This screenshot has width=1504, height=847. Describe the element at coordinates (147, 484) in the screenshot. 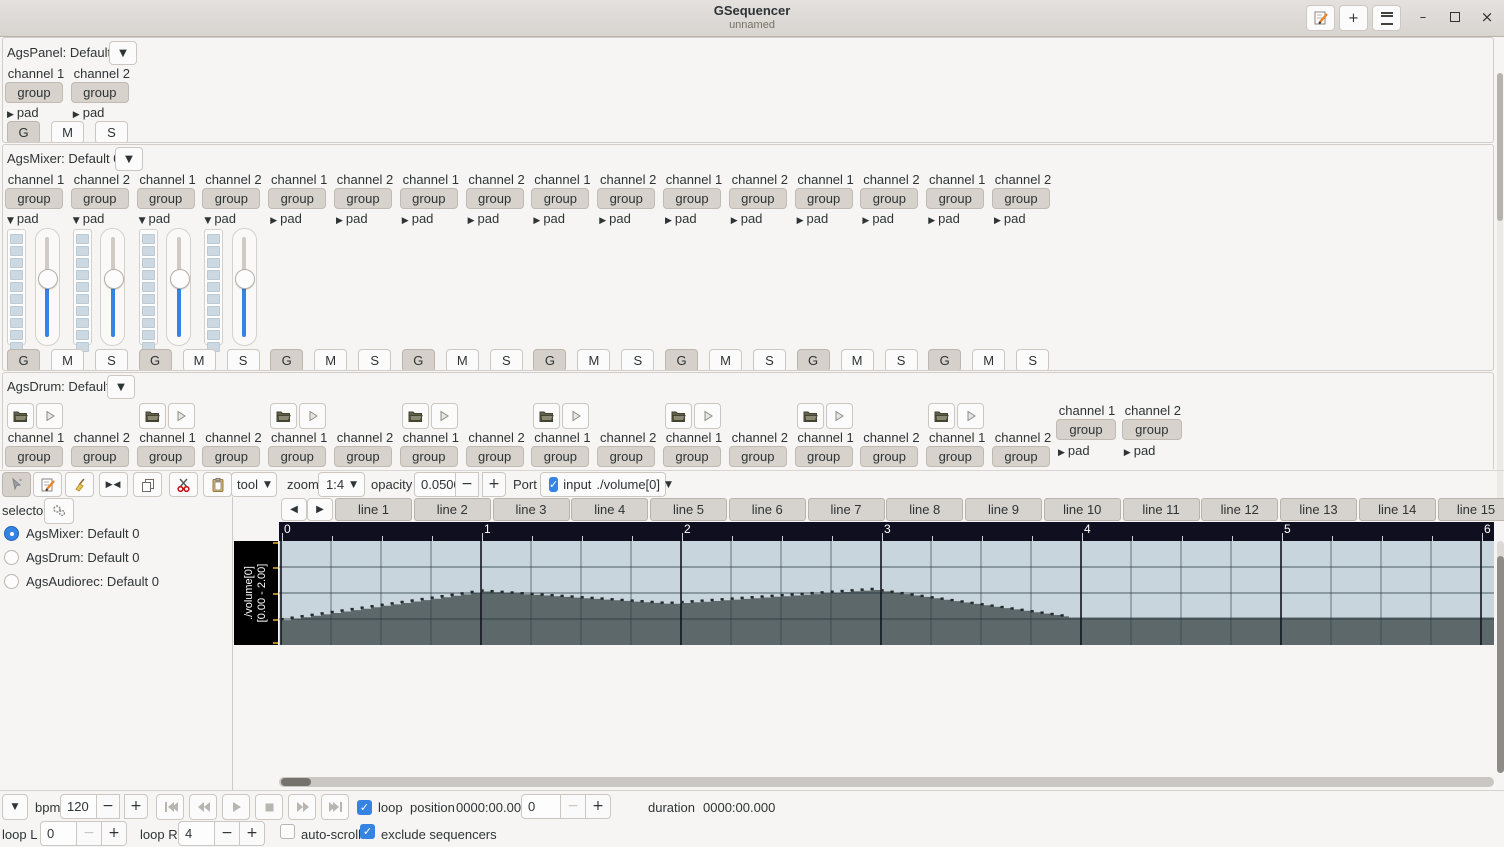

I see `copy-button` at that location.